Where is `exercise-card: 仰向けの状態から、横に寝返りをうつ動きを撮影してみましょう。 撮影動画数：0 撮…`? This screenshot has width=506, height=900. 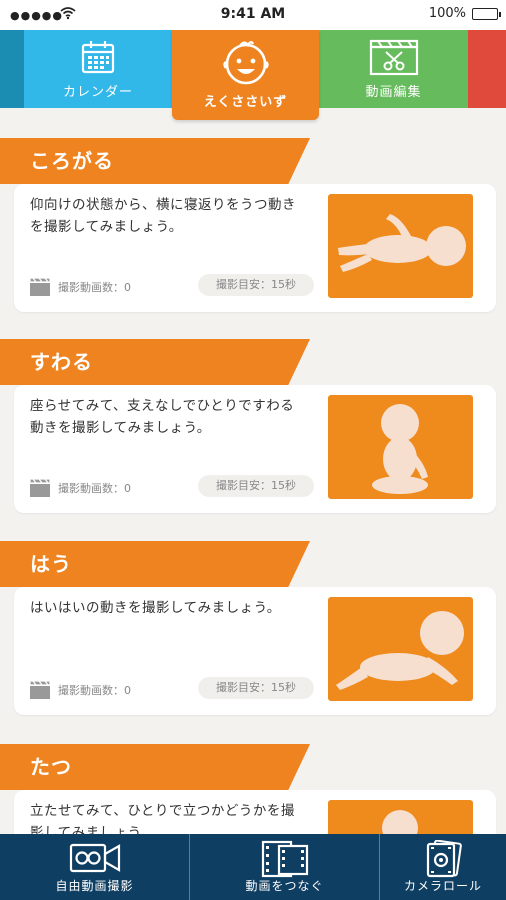 exercise-card: 仰向けの状態から、横に寝返りをうつ動きを撮影してみましょう。 撮影動画数：0 撮… is located at coordinates (255, 248).